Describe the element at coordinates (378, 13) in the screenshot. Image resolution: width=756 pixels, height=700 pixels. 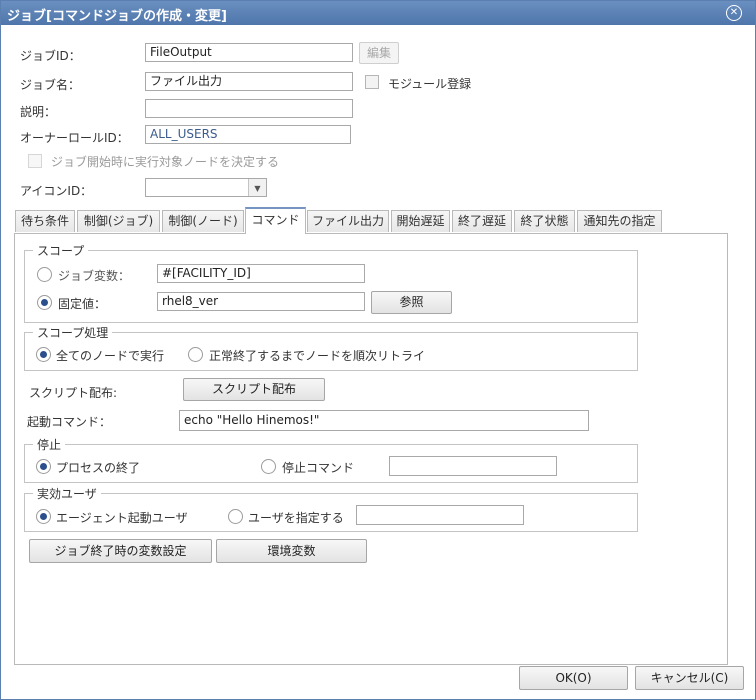
I see `title-bar: ジョブ[コマンドジョブの作成・変更] ✕` at that location.